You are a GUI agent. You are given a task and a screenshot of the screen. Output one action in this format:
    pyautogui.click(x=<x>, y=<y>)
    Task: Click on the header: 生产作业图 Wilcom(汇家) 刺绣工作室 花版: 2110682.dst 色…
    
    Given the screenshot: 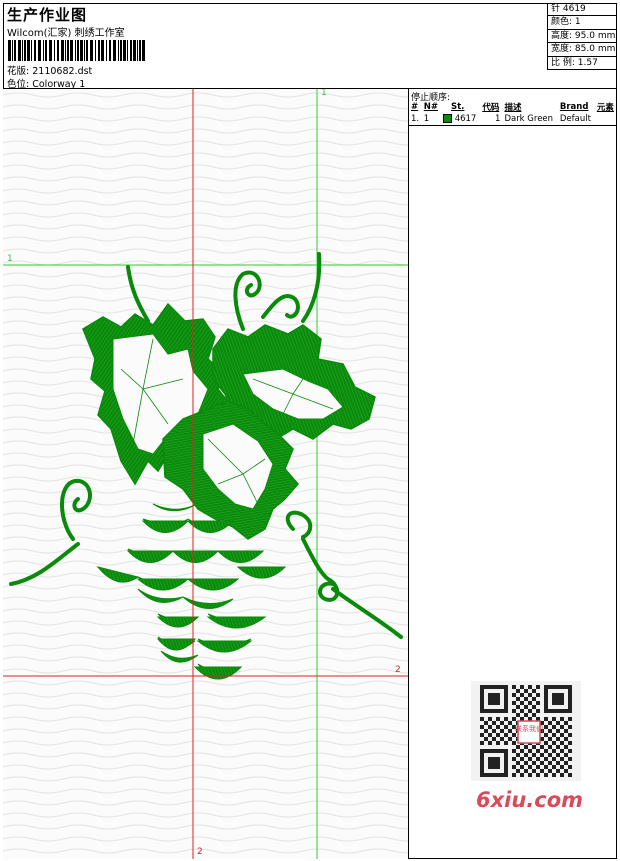 What is the action you would take?
    pyautogui.click(x=310, y=46)
    